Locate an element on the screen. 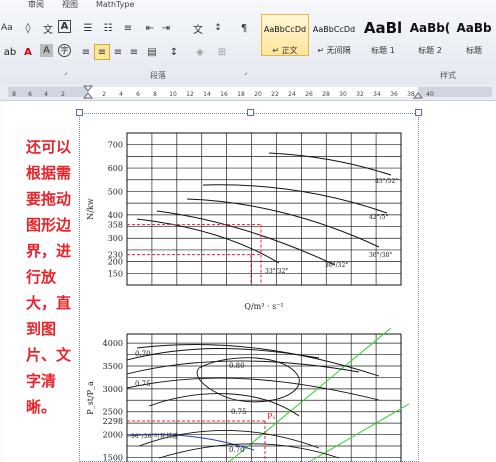 Image resolution: width=496 pixels, height=462 pixels. style-sample: AaBl is located at coordinates (383, 28).